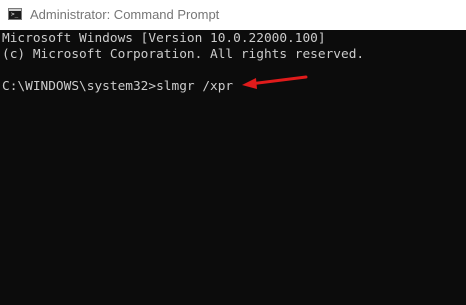  I want to click on window-title: Administrator: Command Prompt, so click(125, 14).